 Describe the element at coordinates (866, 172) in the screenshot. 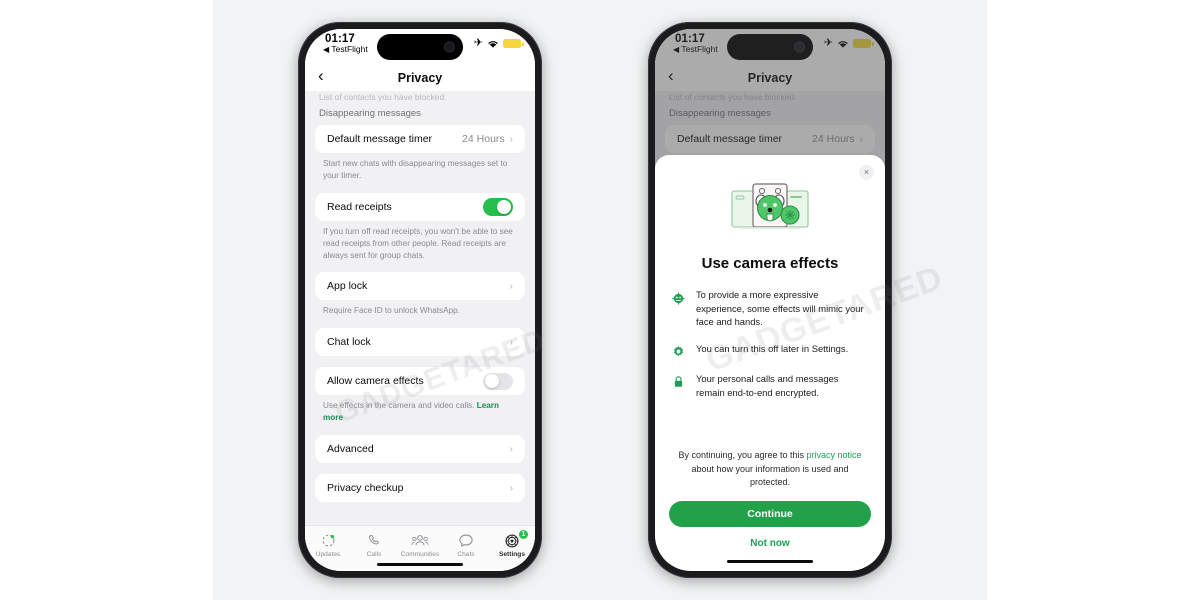

I see `close-icon: ×` at that location.